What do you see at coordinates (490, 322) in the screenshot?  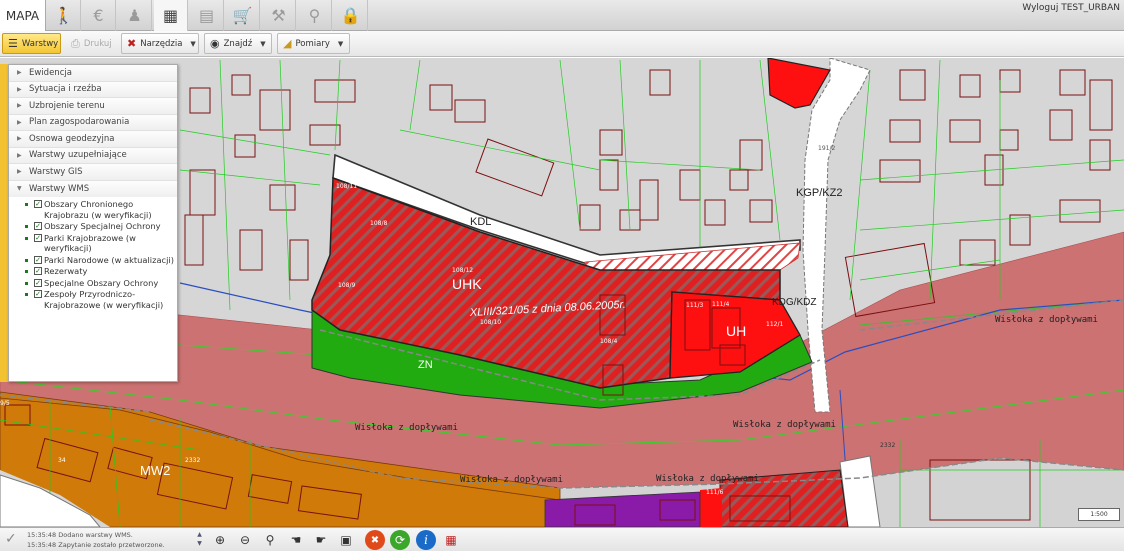 I see `parcel-number: 108/10` at bounding box center [490, 322].